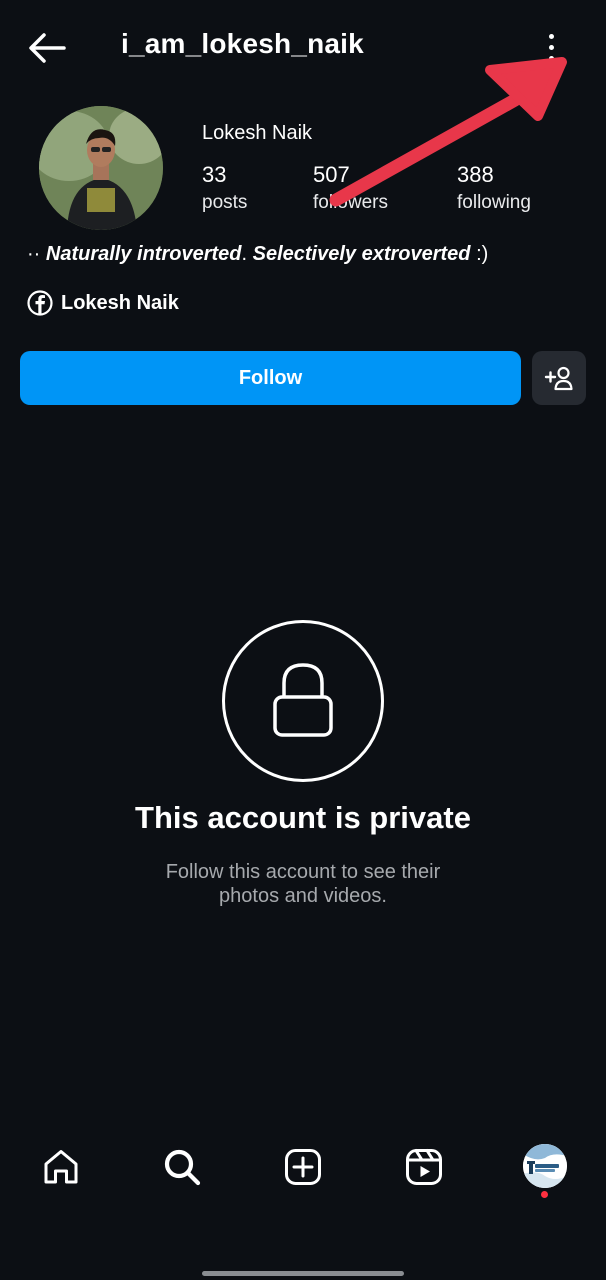 Image resolution: width=606 pixels, height=1280 pixels. I want to click on more-vertical-icon, so click(551, 36).